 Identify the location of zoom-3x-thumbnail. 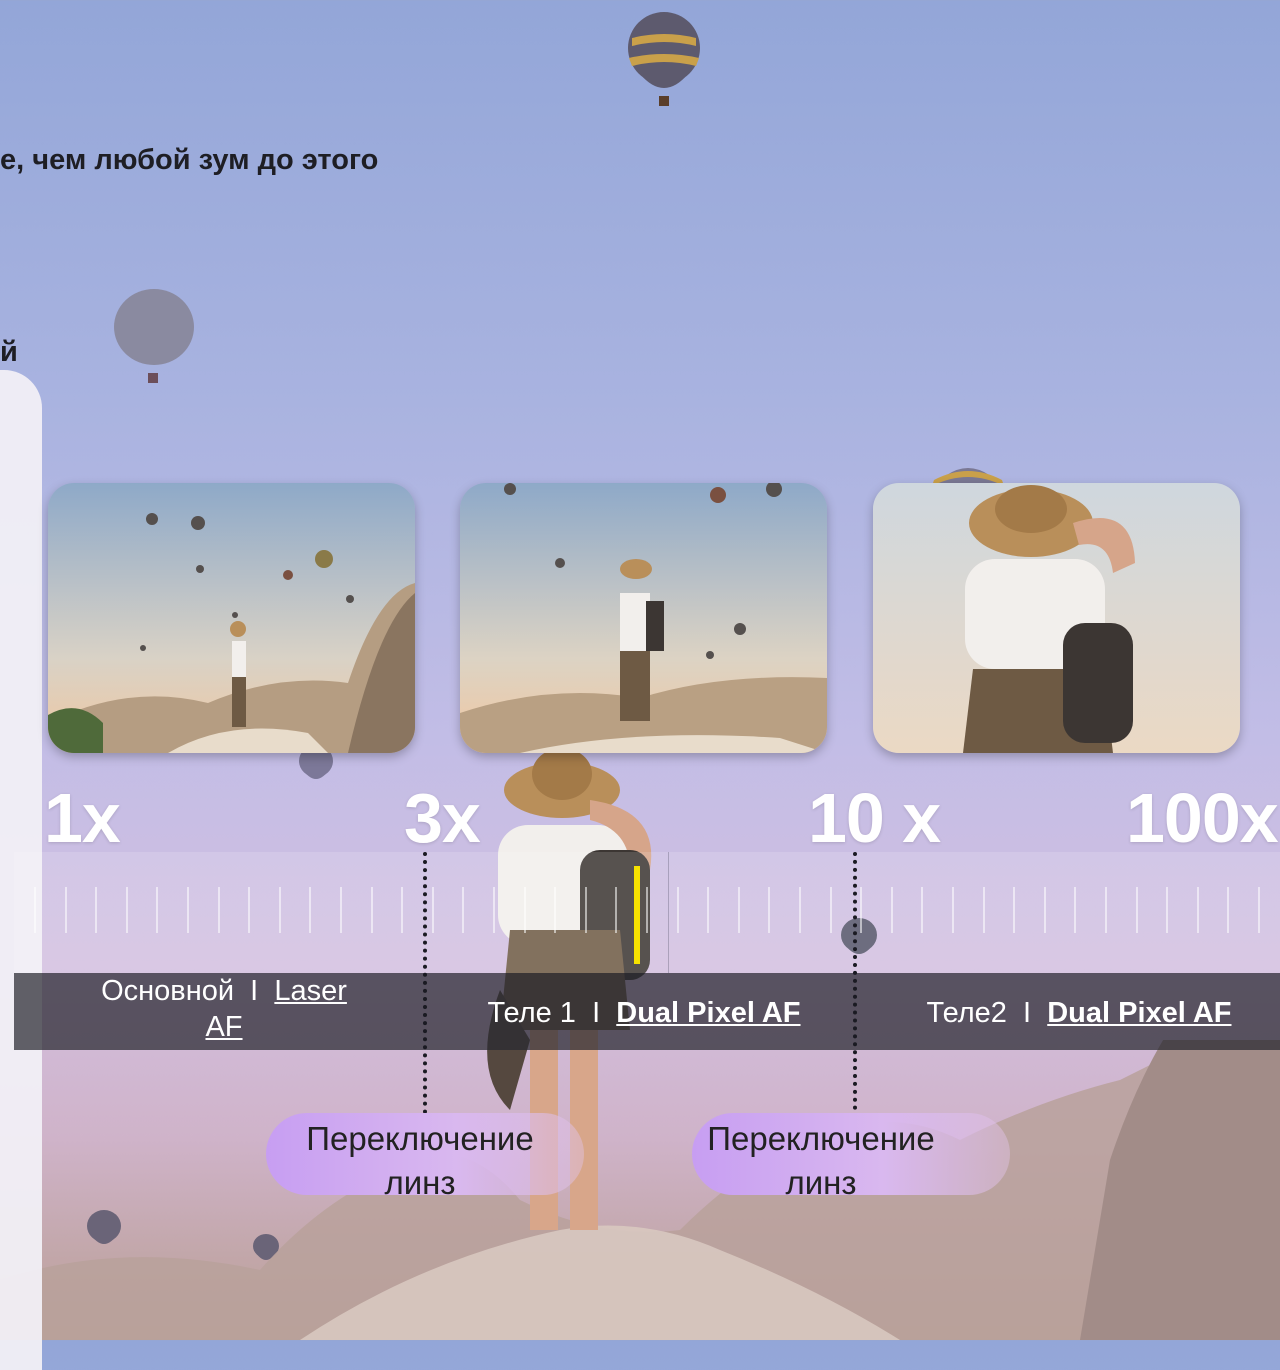
(643, 618).